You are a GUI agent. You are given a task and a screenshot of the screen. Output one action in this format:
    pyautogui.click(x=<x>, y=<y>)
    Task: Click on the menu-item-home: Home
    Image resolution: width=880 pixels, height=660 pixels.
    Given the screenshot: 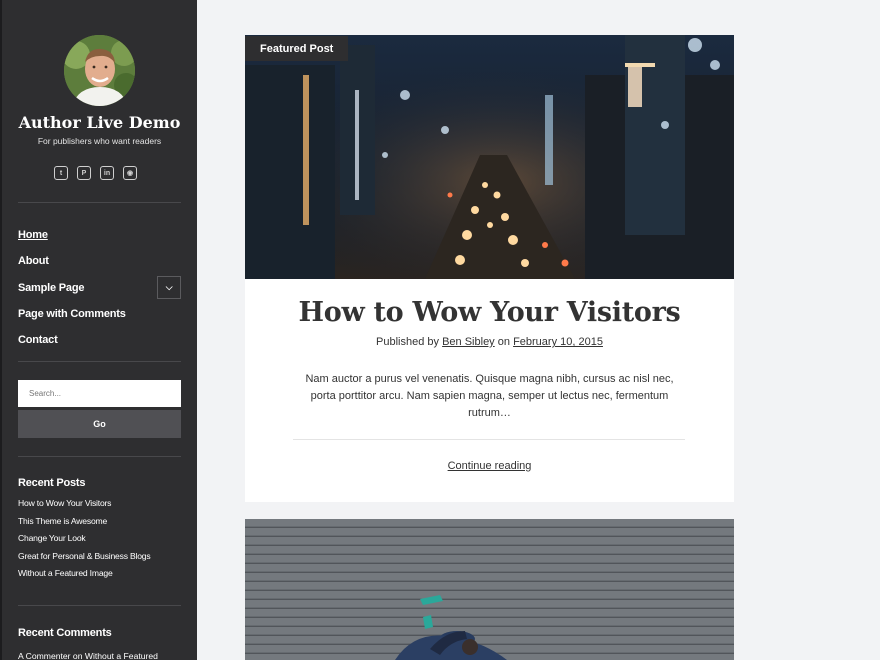 What is the action you would take?
    pyautogui.click(x=99, y=235)
    